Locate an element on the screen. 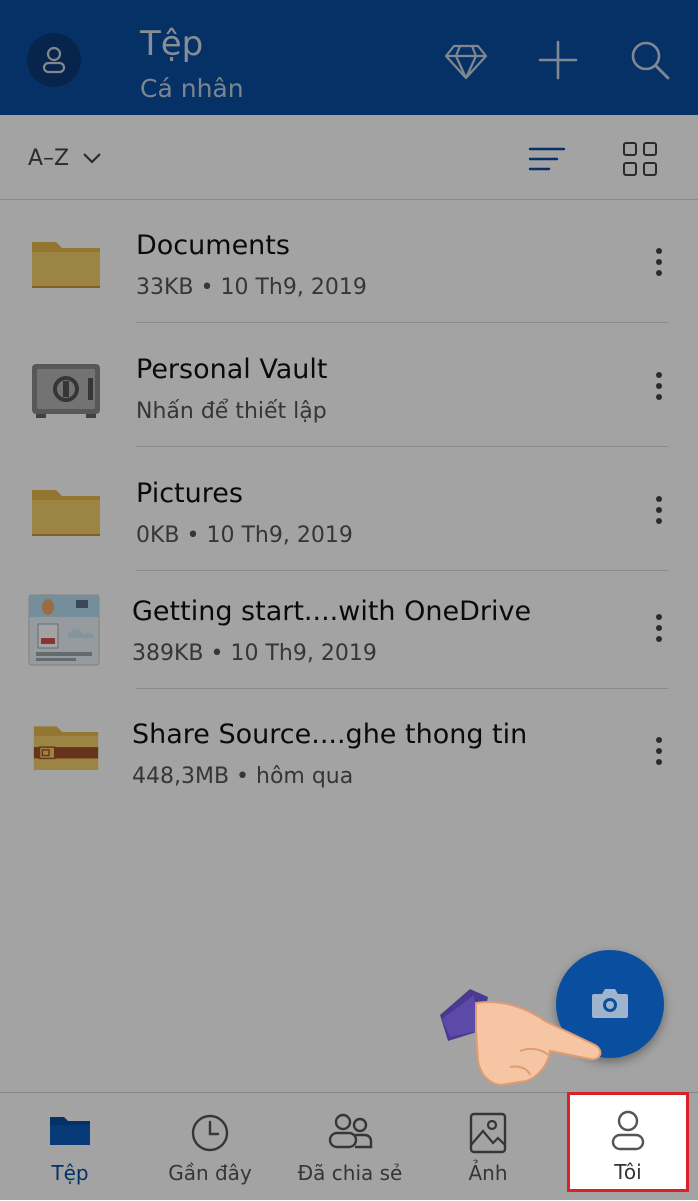 This screenshot has height=1201, width=698. file-name: Personal Vault is located at coordinates (232, 369).